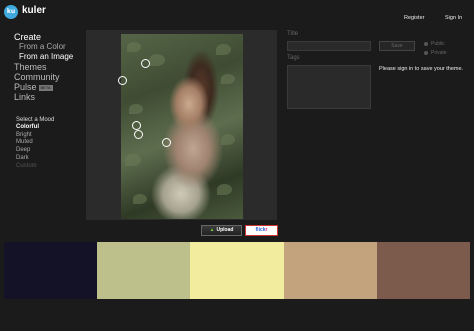 The image size is (474, 331). Describe the element at coordinates (266, 230) in the screenshot. I see `flickr-label-b: r` at that location.